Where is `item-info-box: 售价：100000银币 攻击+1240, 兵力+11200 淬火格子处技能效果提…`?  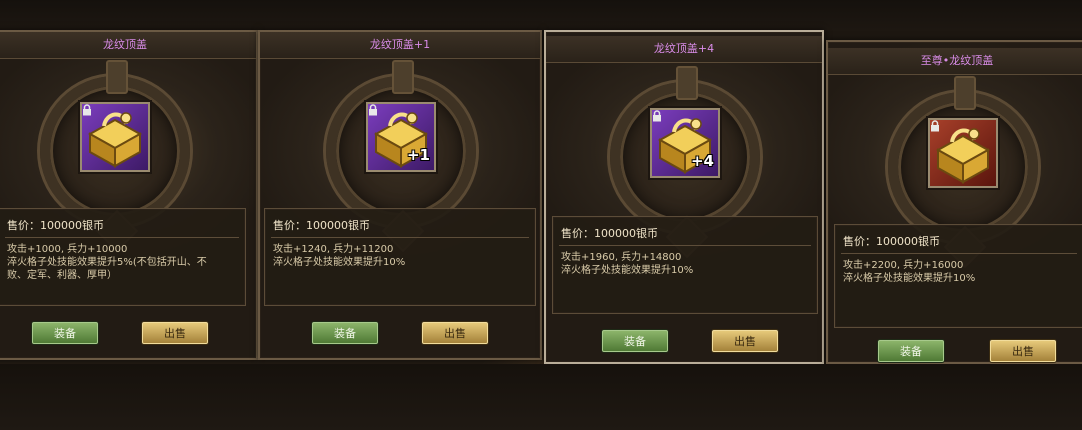
item-info-box: 售价：100000银币 攻击+1240, 兵力+11200 淬火格子处技能效果提… is located at coordinates (400, 257).